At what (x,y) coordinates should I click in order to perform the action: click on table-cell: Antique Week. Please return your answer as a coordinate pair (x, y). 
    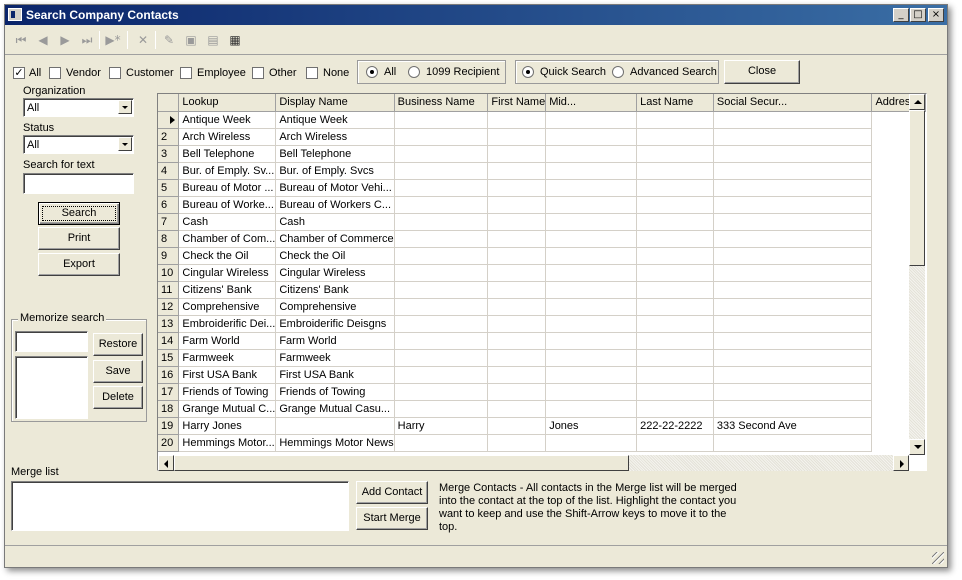
    Looking at the image, I should click on (227, 120).